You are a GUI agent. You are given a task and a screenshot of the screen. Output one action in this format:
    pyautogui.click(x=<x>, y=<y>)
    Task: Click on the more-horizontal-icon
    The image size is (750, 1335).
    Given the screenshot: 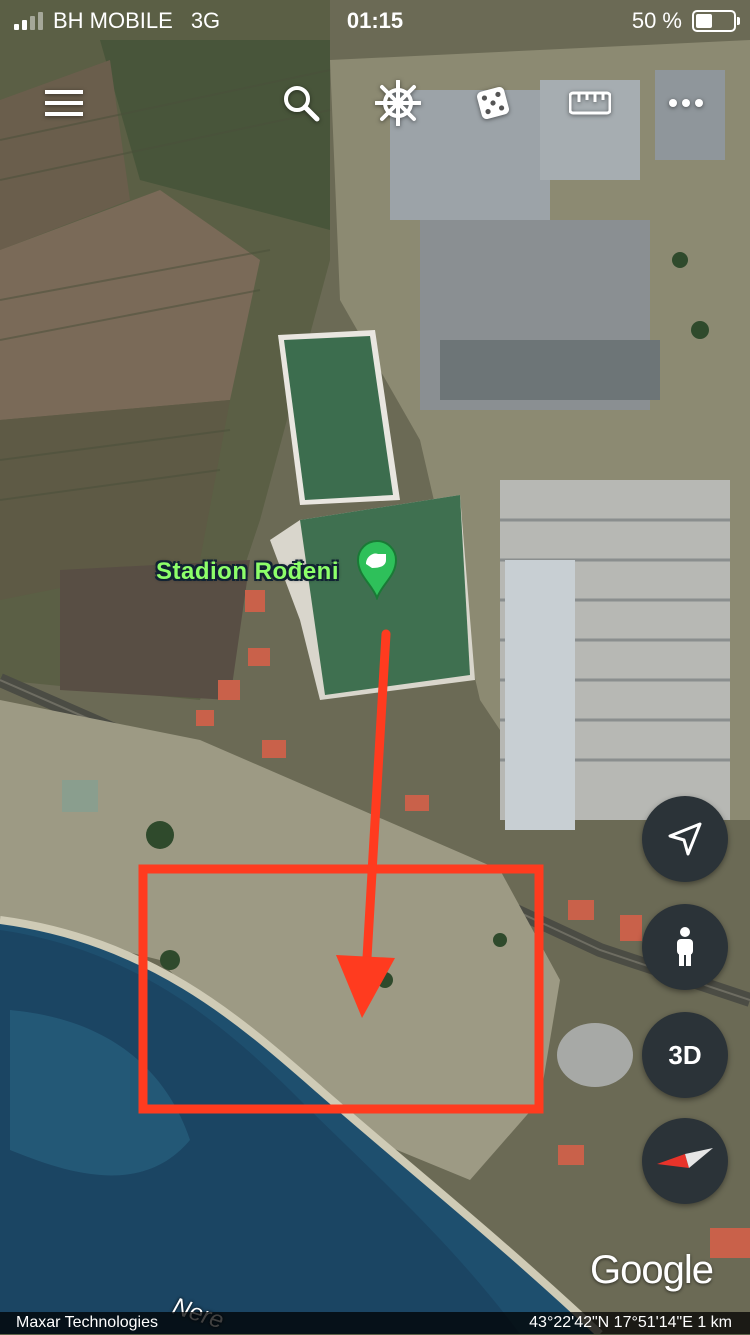 What is the action you would take?
    pyautogui.click(x=686, y=103)
    